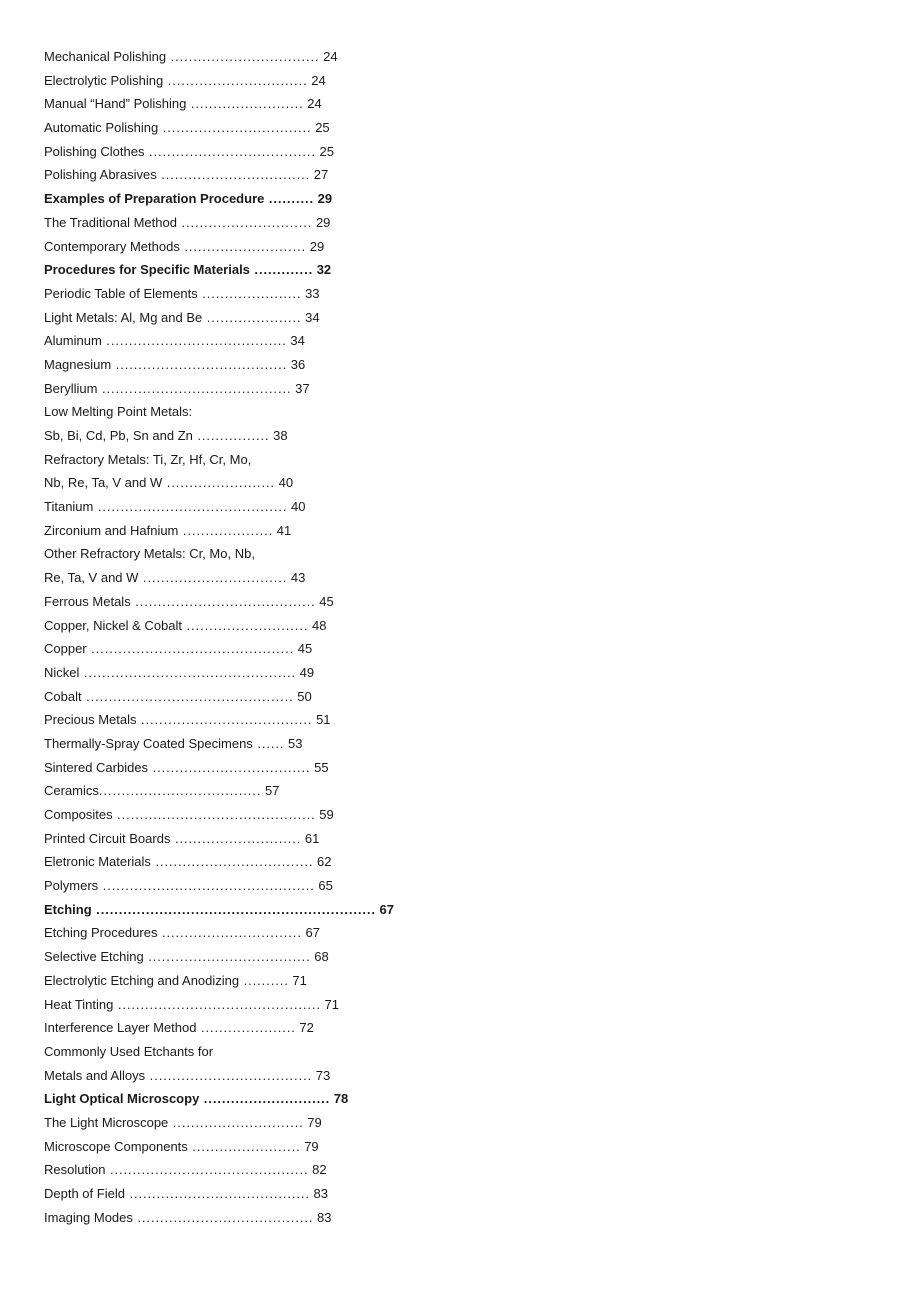 This screenshot has height=1302, width=920. I want to click on toc-entry-title: Manual “Hand” Polishing, so click(115, 104).